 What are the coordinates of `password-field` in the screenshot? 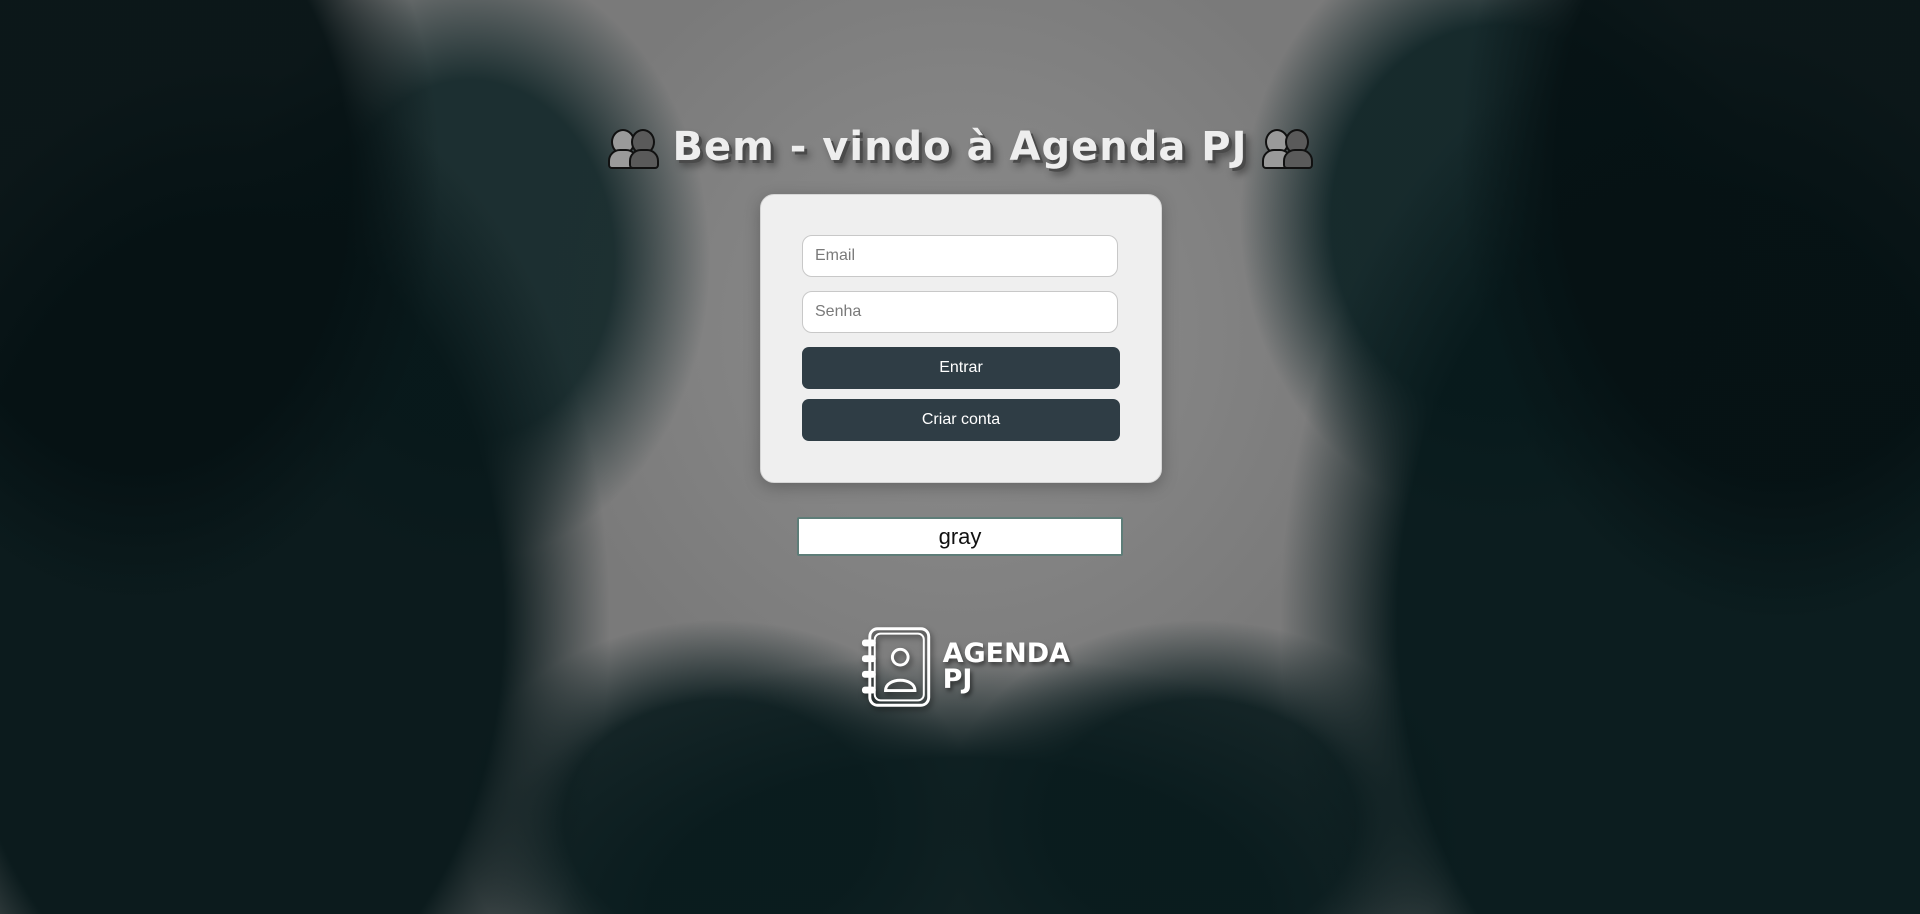 It's located at (960, 312).